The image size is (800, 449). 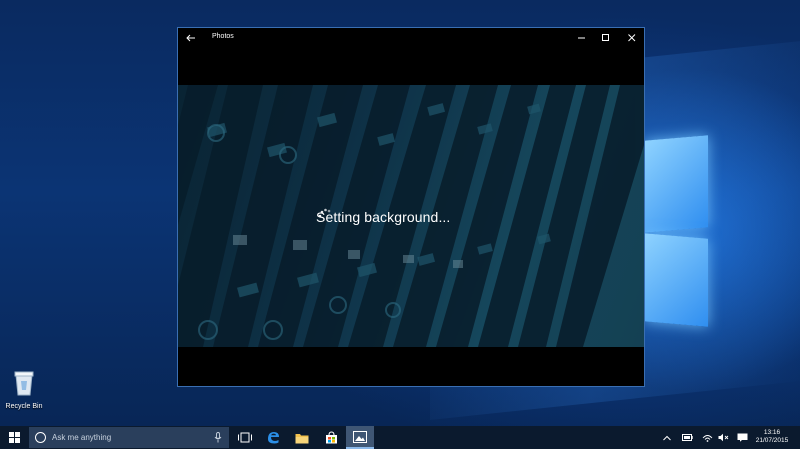 I want to click on recycle-bin: Recycle Bin, so click(x=24, y=390).